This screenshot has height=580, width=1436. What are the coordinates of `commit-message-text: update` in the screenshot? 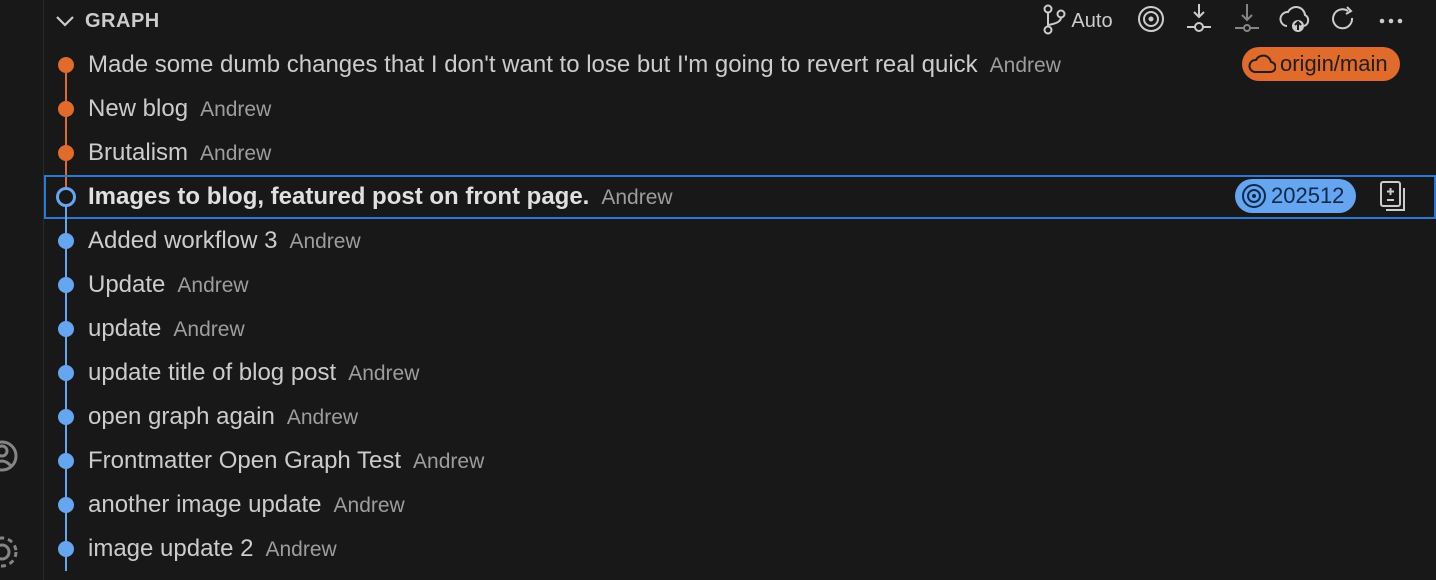 It's located at (125, 328).